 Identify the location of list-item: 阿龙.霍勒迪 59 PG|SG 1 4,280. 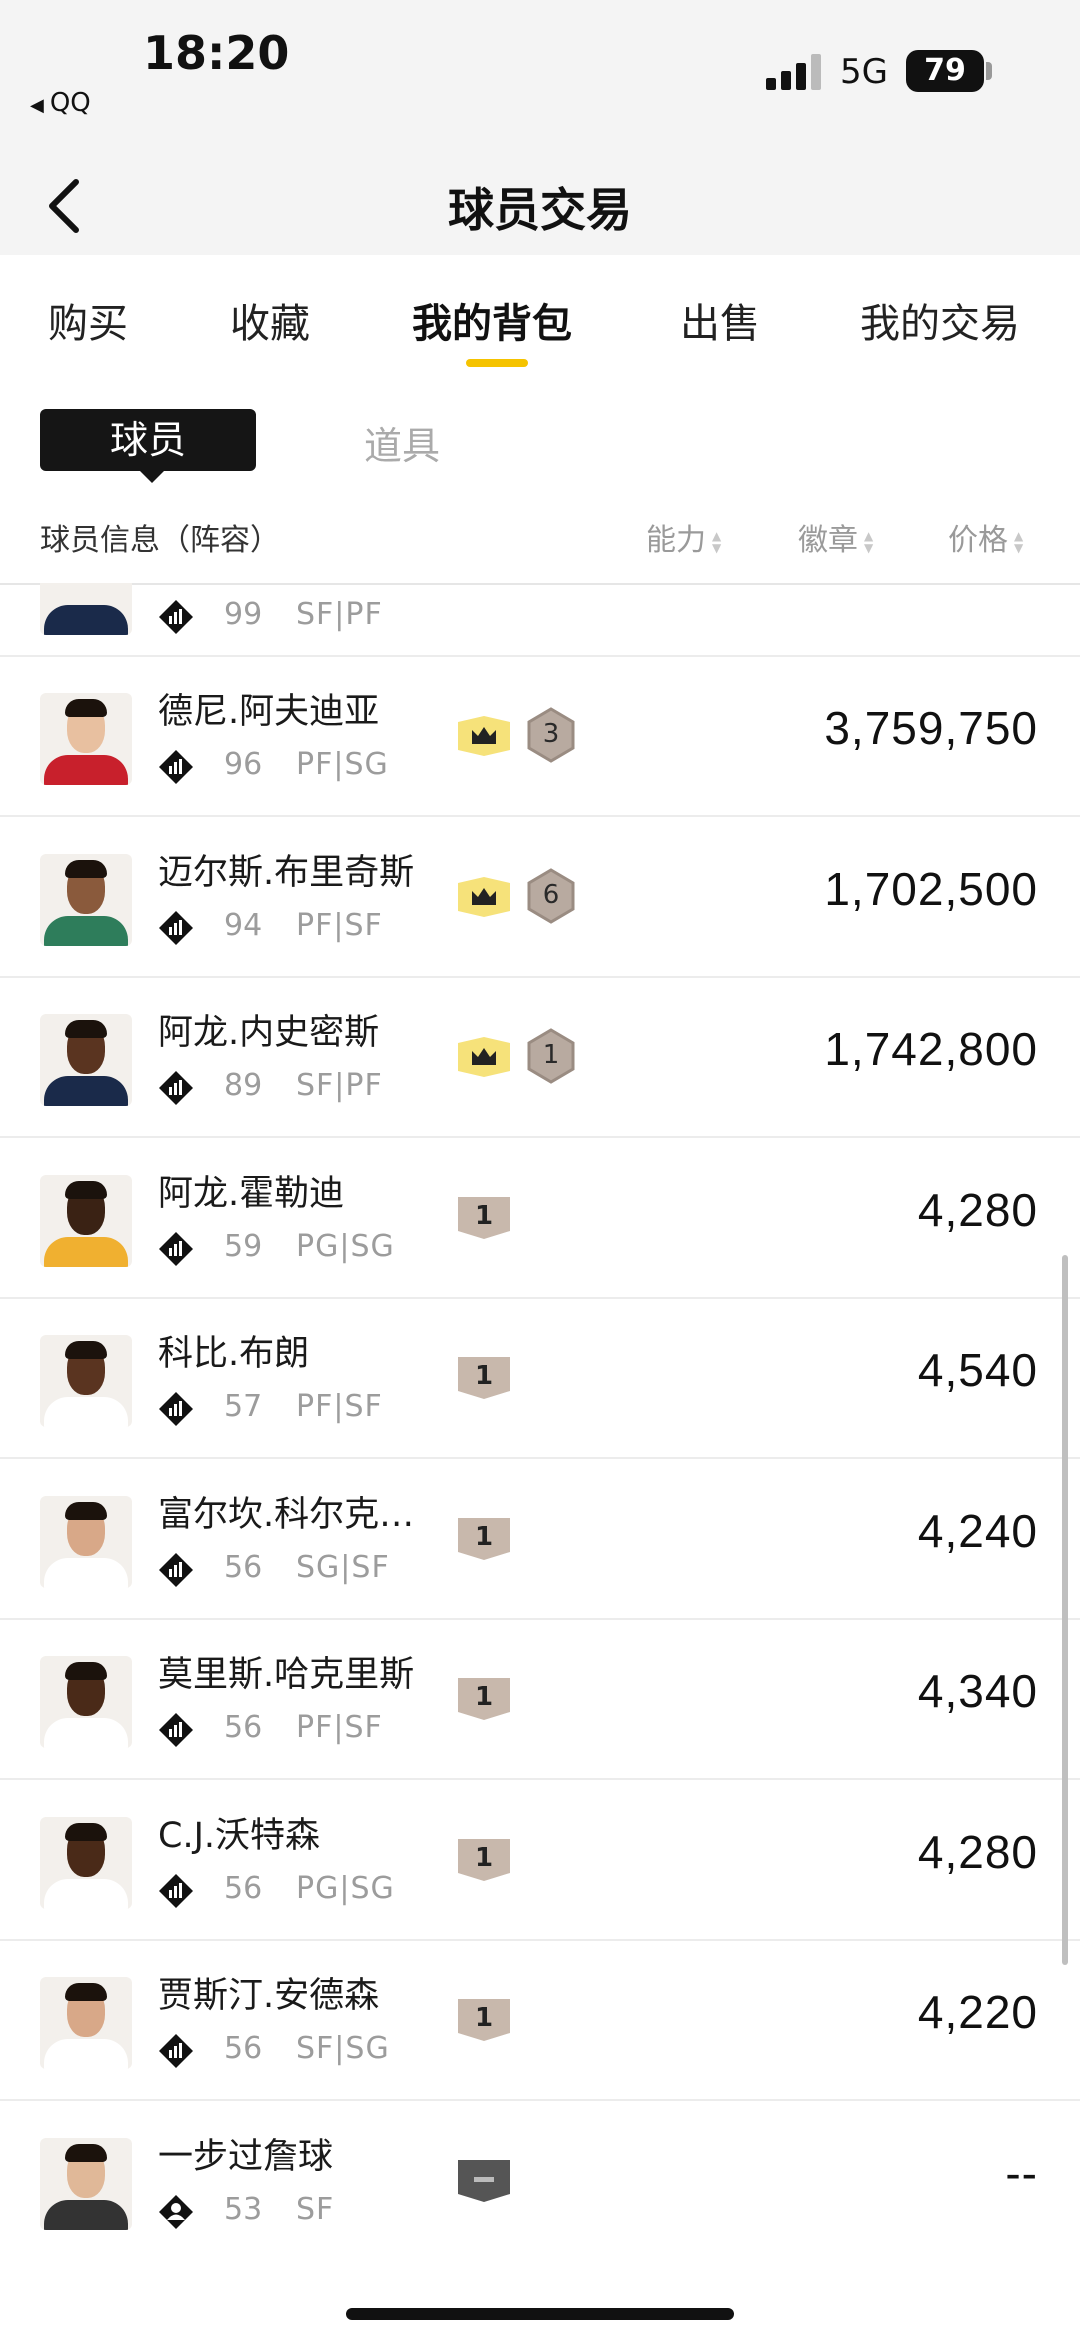
(540, 1218).